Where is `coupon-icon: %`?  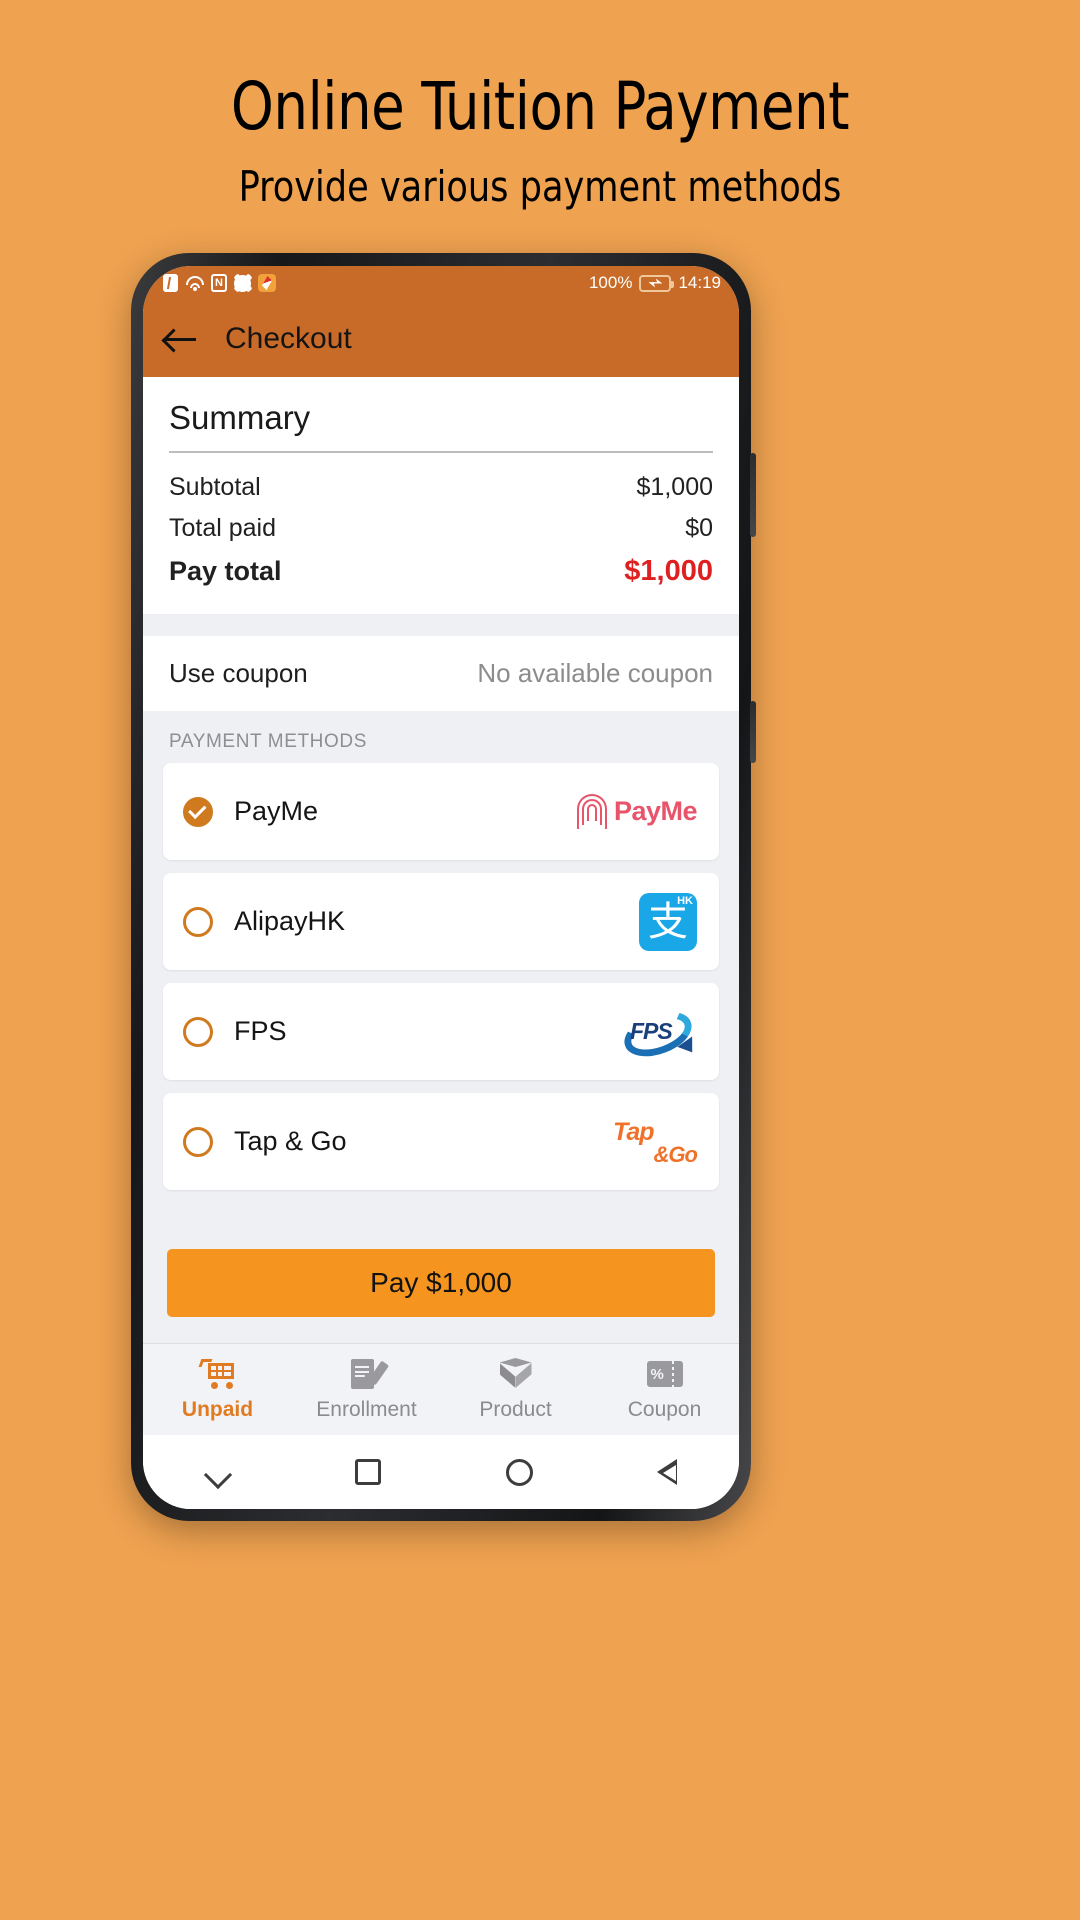 coupon-icon: % is located at coordinates (664, 1374).